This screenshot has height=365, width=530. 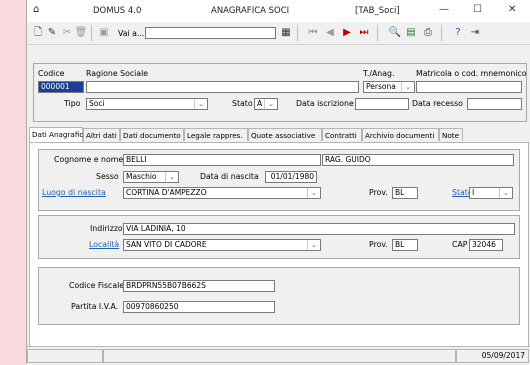 I want to click on status-bar: 05/09/2017, so click(x=278, y=355).